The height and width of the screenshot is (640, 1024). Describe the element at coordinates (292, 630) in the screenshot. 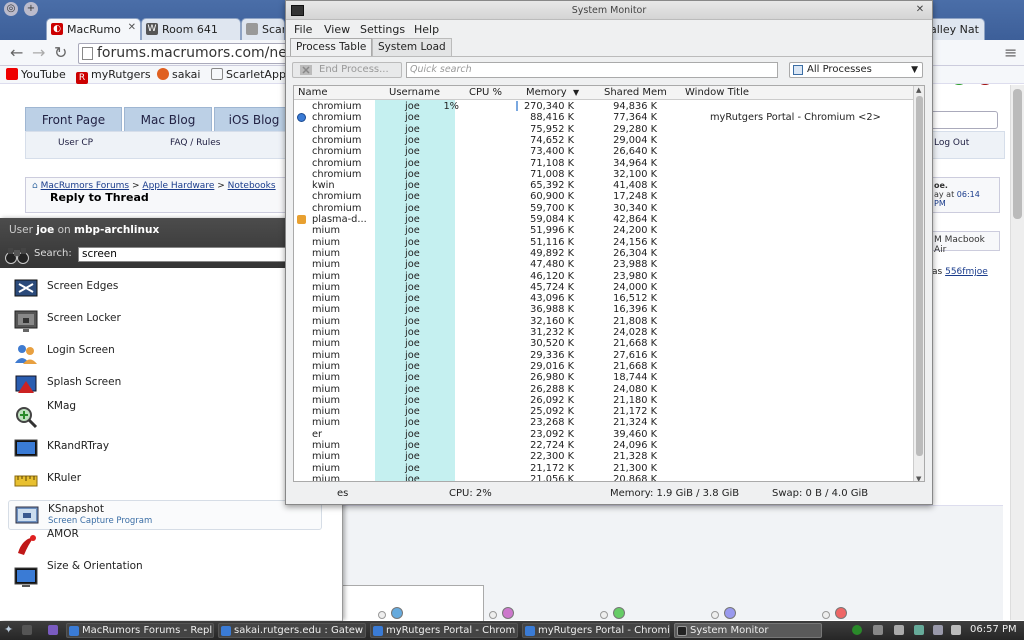

I see `task-sakai: sakai.rutgers.edu : Gatew` at that location.